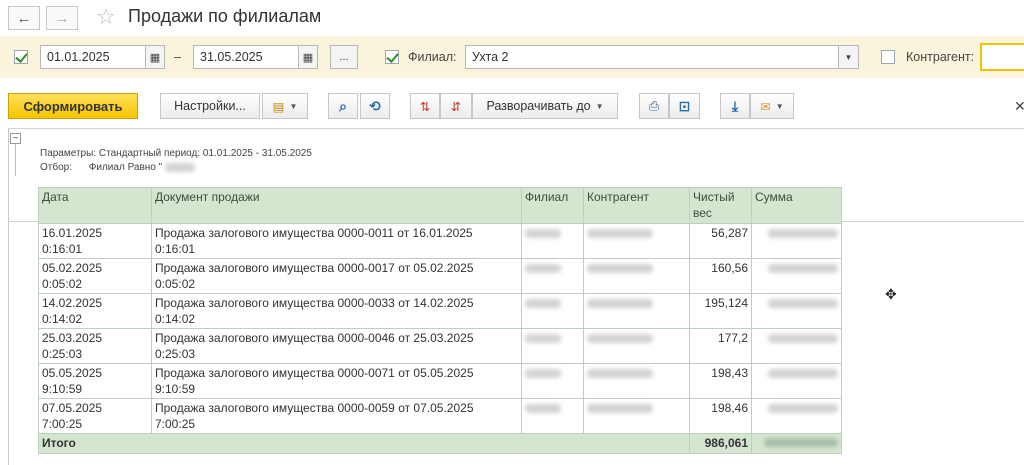 This screenshot has height=465, width=1024. I want to click on sort-collapse-icon: ⇅, so click(425, 106).